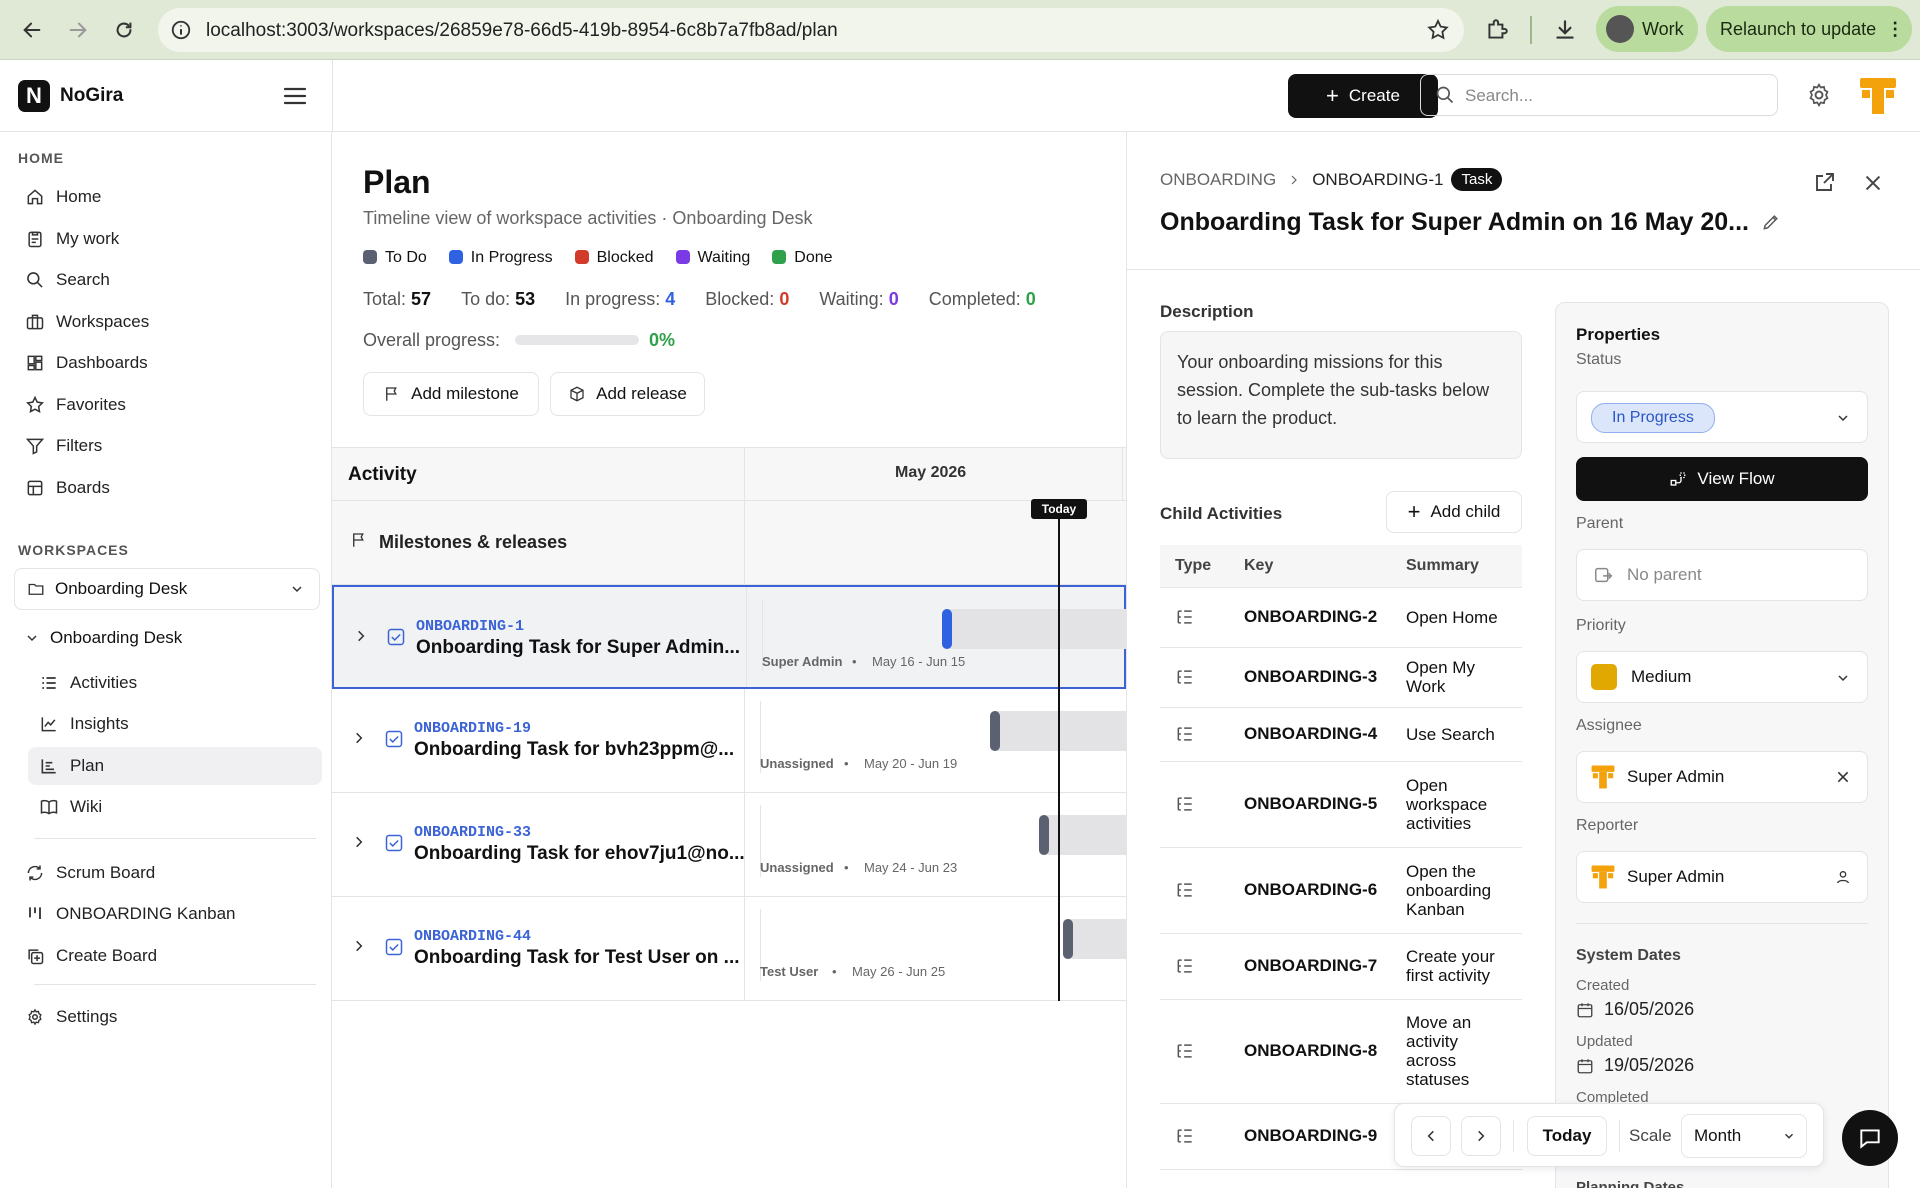 The width and height of the screenshot is (1920, 1188). What do you see at coordinates (1870, 1138) in the screenshot?
I see `chat-button` at bounding box center [1870, 1138].